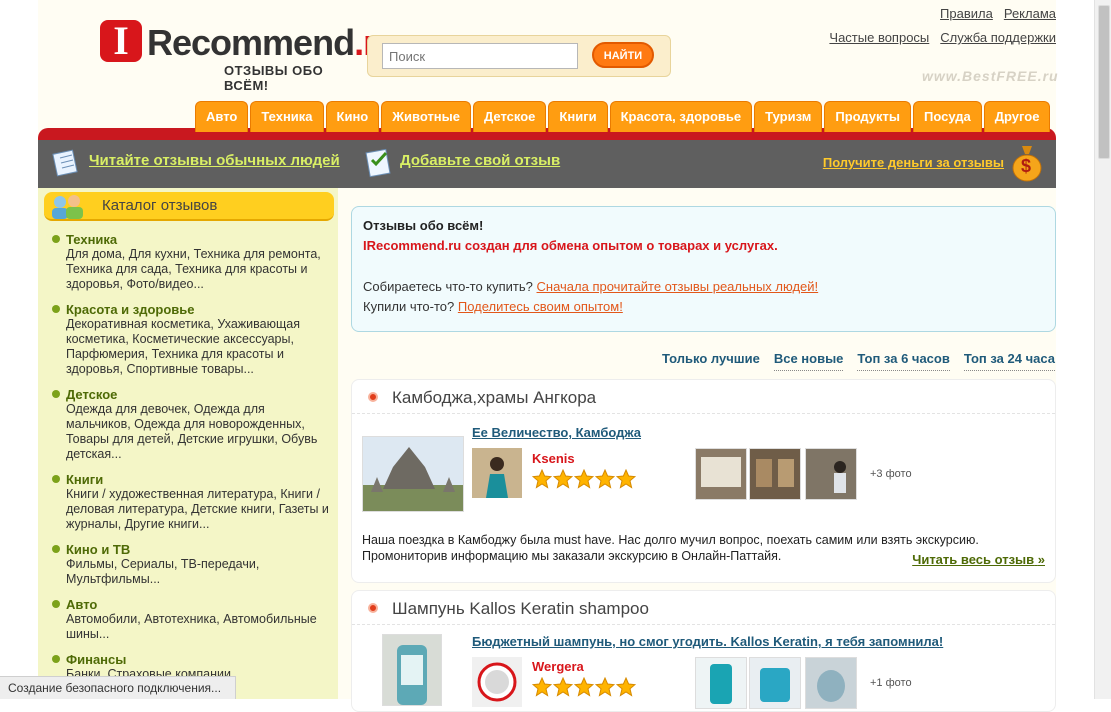 This screenshot has height=712, width=1111. What do you see at coordinates (540, 306) in the screenshot?
I see `share-experience-link: Поделитесь своим опытом!` at bounding box center [540, 306].